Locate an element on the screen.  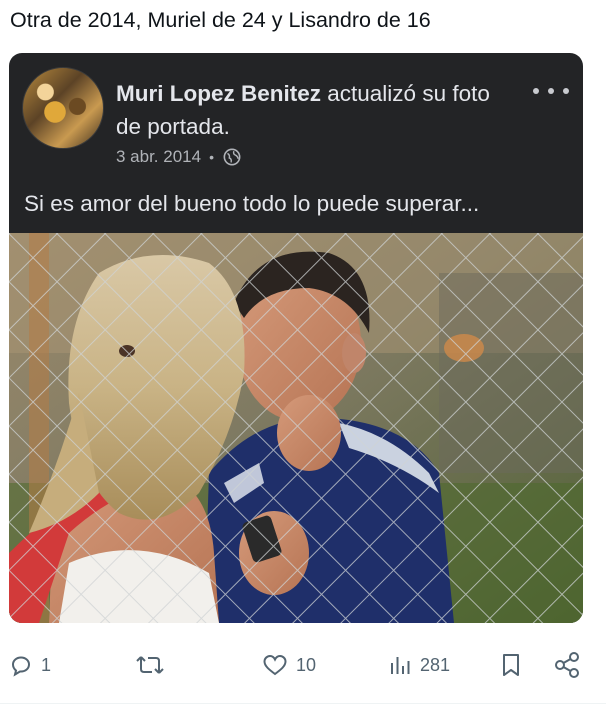
post-meta: 3 abr. 2014 • is located at coordinates (178, 157).